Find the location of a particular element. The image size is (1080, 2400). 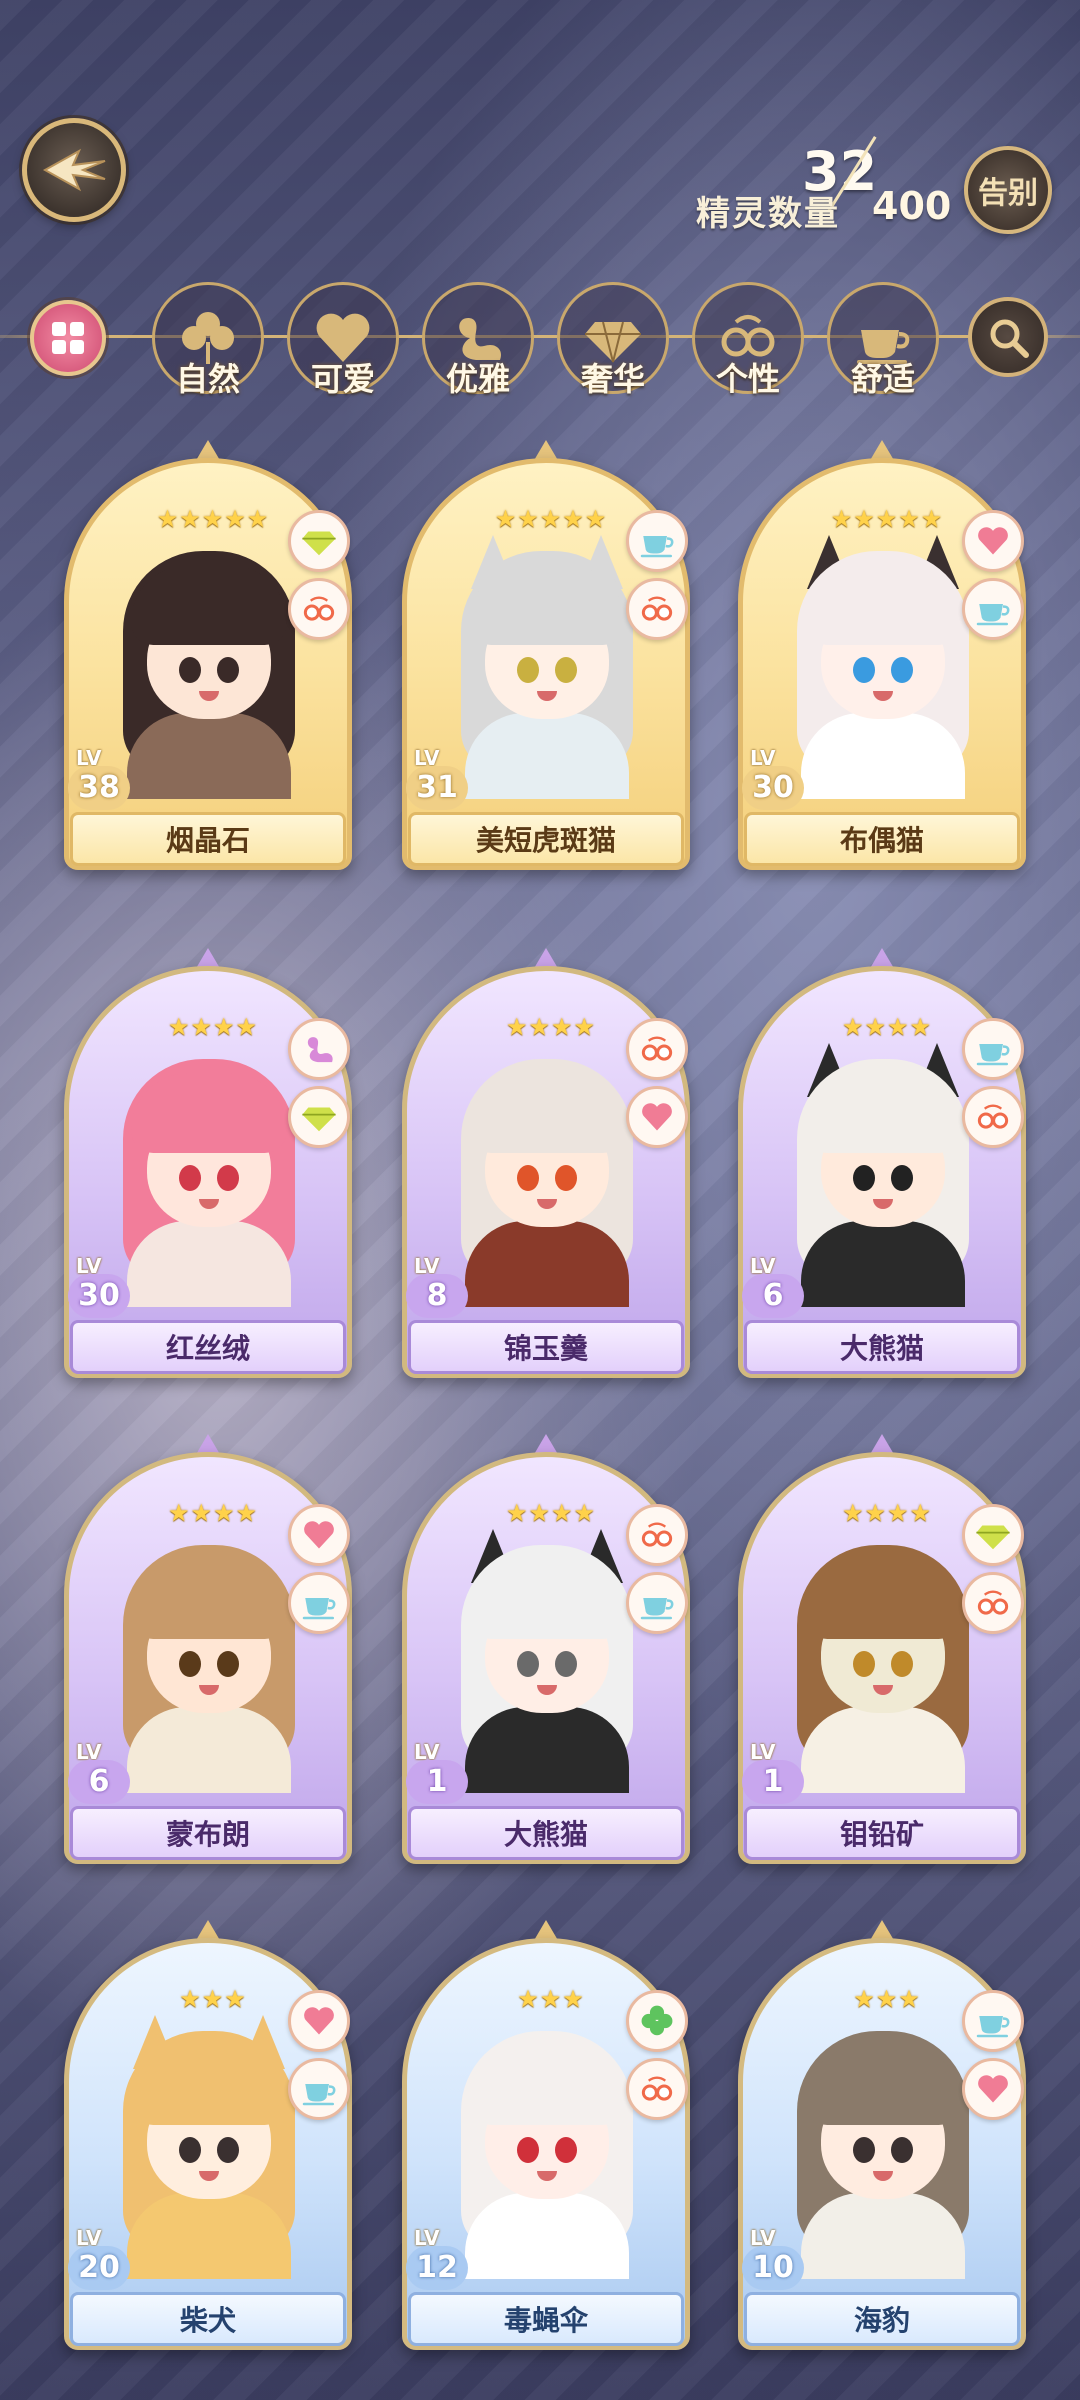

filter-tab-cute: 可爱 is located at coordinates (343, 342).